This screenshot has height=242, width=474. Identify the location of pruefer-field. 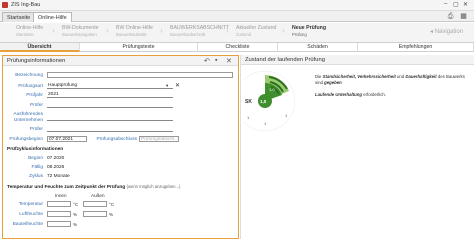
(110, 105).